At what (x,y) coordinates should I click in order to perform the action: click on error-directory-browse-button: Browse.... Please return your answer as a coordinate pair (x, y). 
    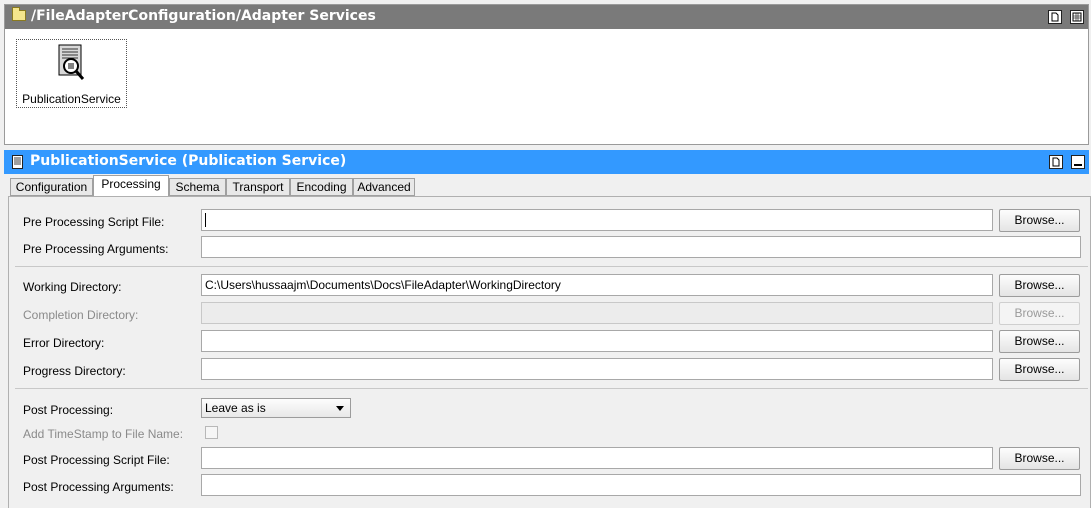
    Looking at the image, I should click on (1039, 341).